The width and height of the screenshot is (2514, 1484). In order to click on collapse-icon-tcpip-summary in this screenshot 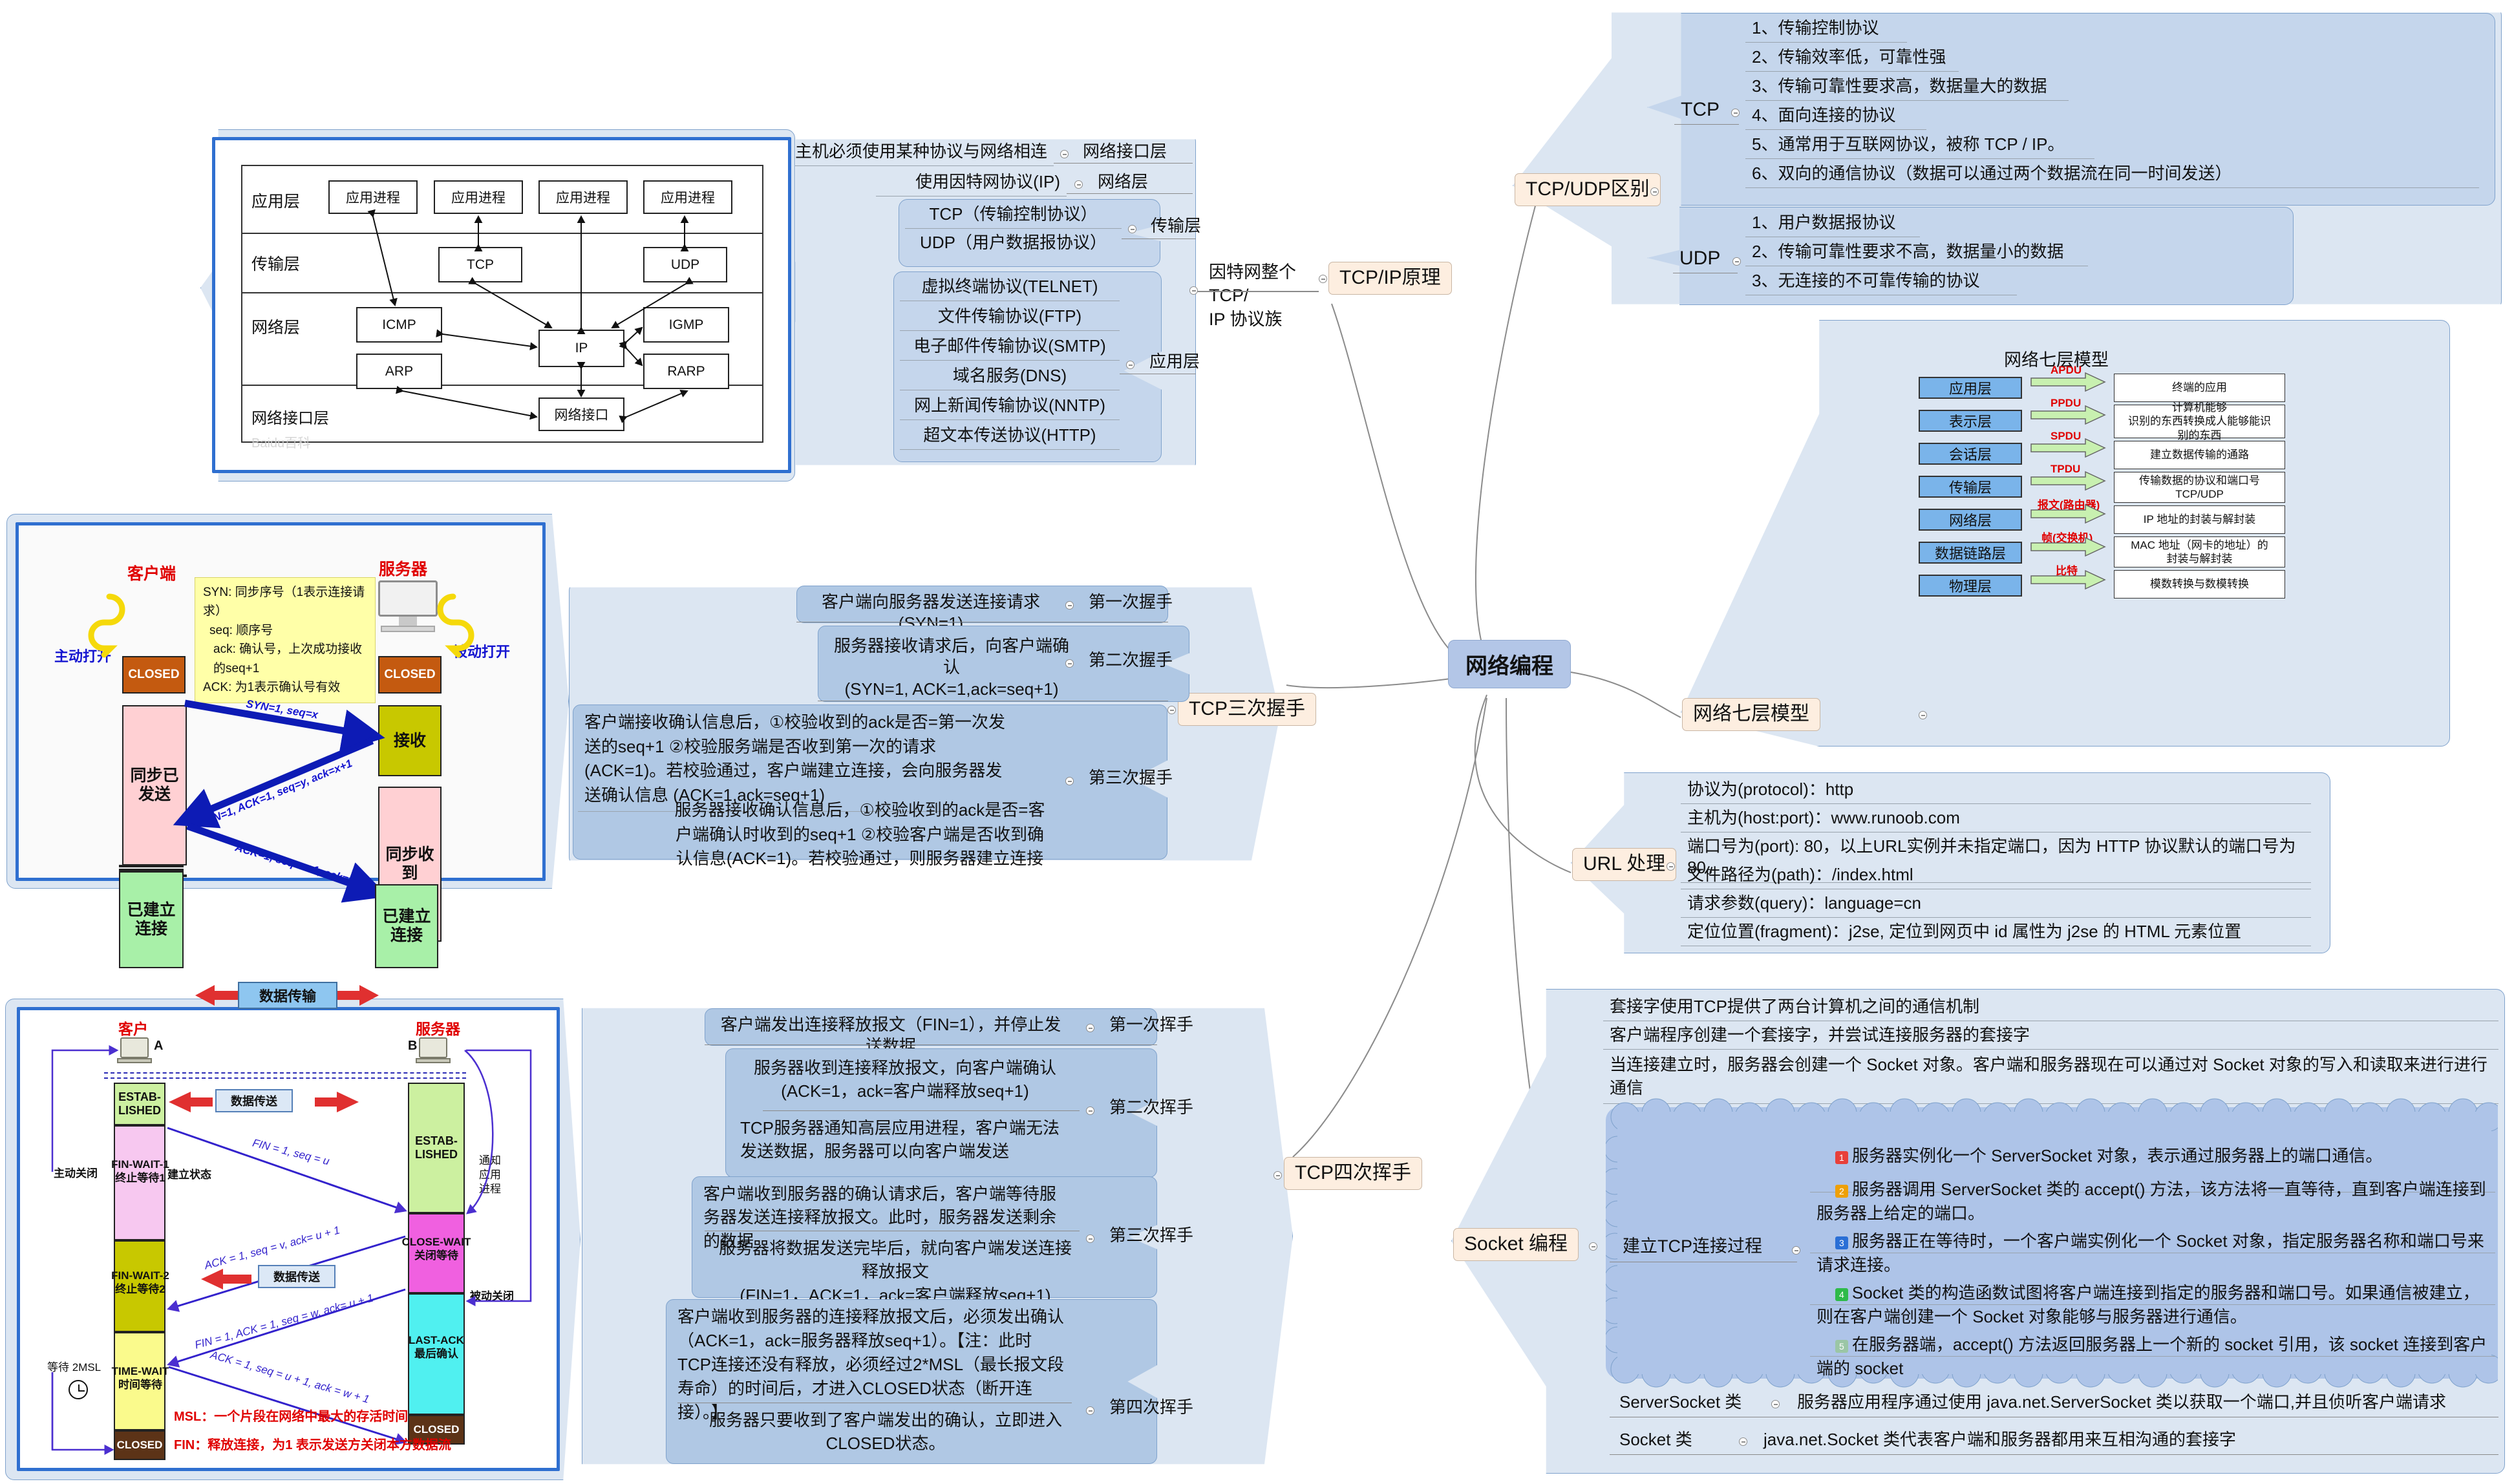, I will do `click(1193, 291)`.